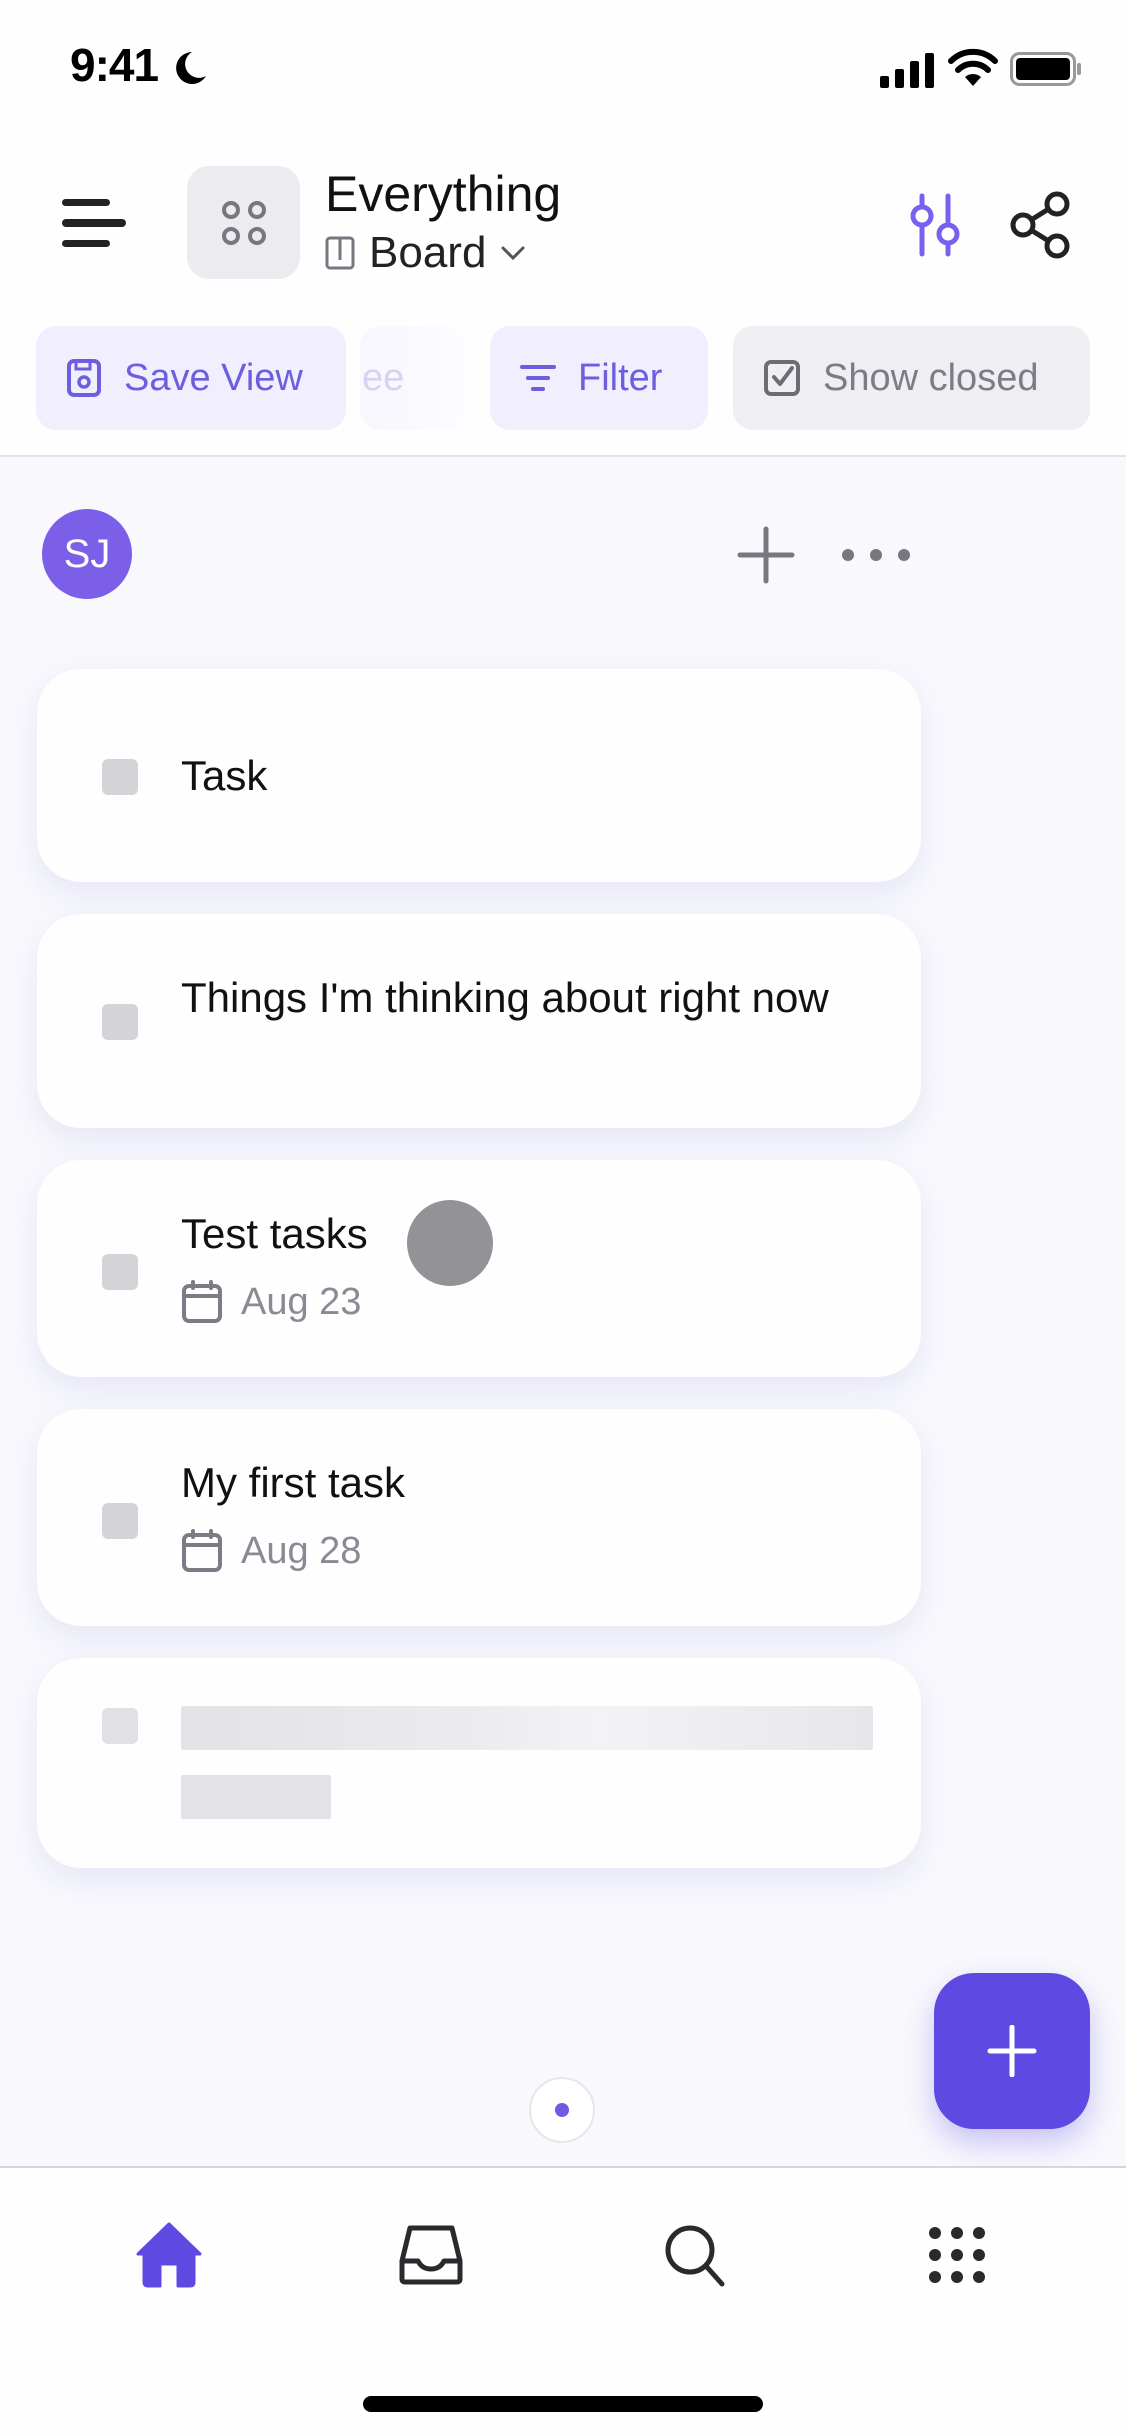 This screenshot has width=1126, height=2436. I want to click on page-dot, so click(562, 2110).